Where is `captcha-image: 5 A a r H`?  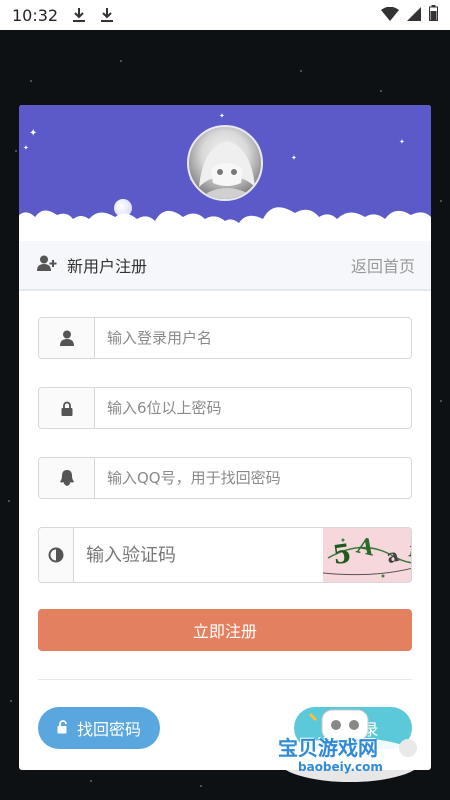
captcha-image: 5 A a r H is located at coordinates (367, 555).